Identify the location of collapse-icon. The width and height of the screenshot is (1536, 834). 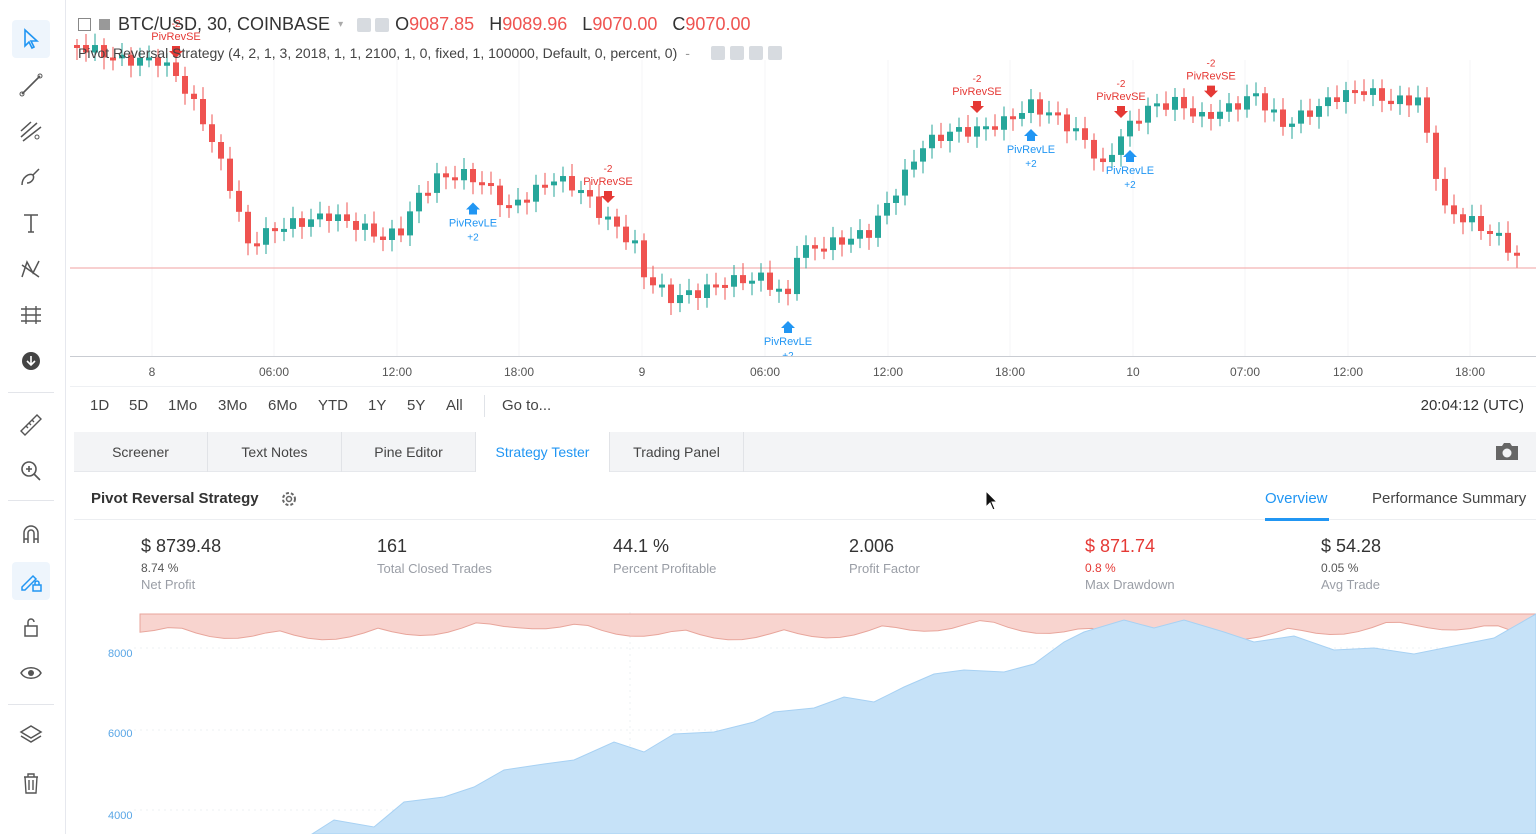
(84, 24).